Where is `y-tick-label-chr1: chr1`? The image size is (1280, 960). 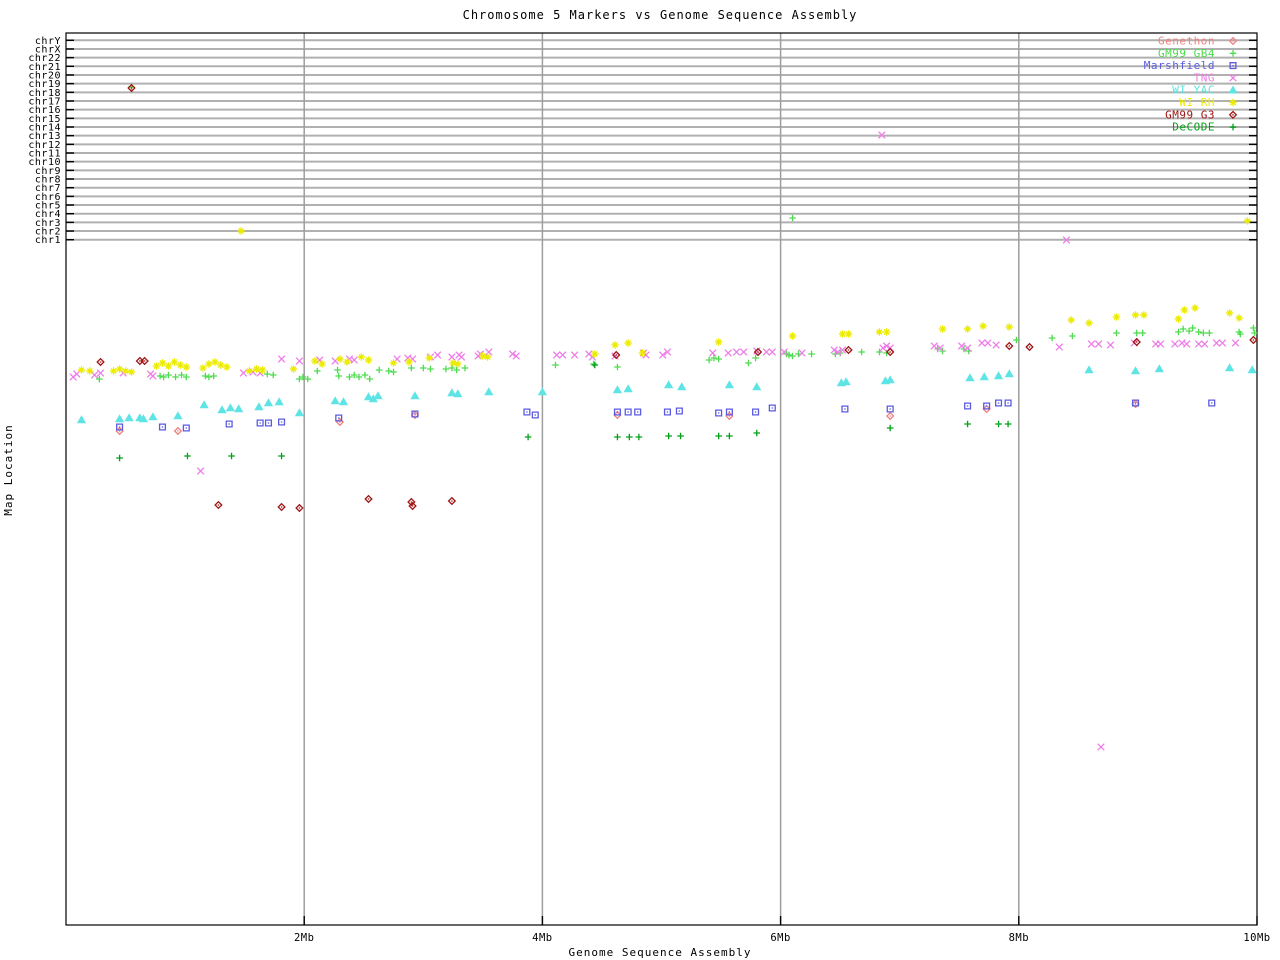 y-tick-label-chr1: chr1 is located at coordinates (48, 240).